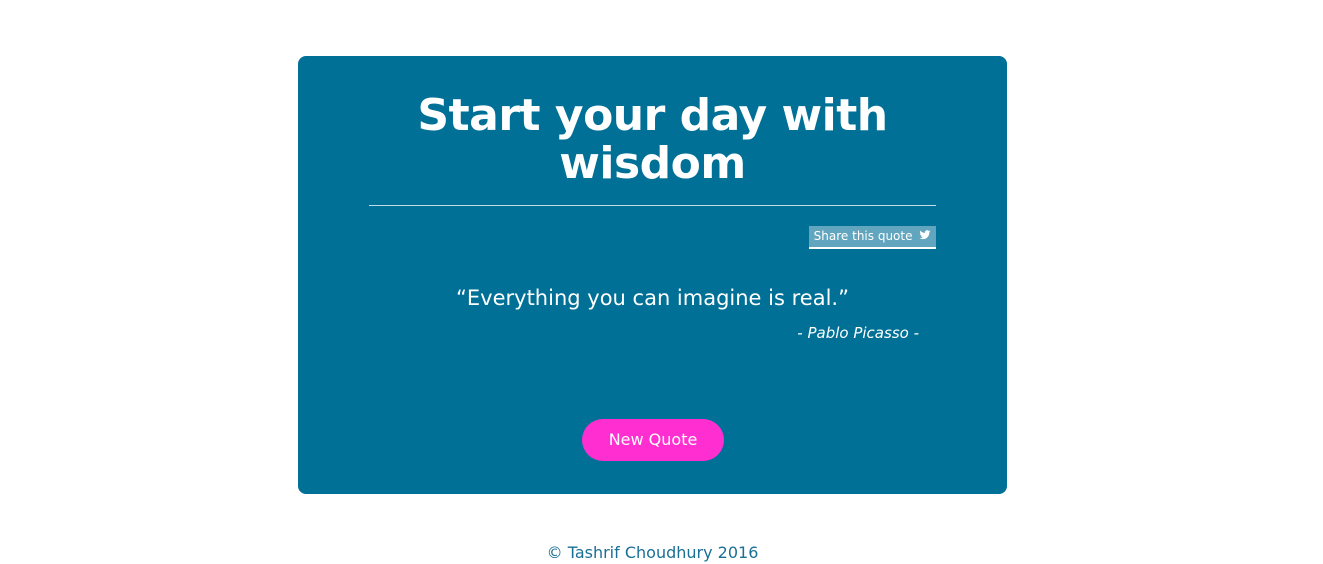 Image resolution: width=1323 pixels, height=564 pixels. What do you see at coordinates (652, 163) in the screenshot?
I see `title-line-2: wisdom` at bounding box center [652, 163].